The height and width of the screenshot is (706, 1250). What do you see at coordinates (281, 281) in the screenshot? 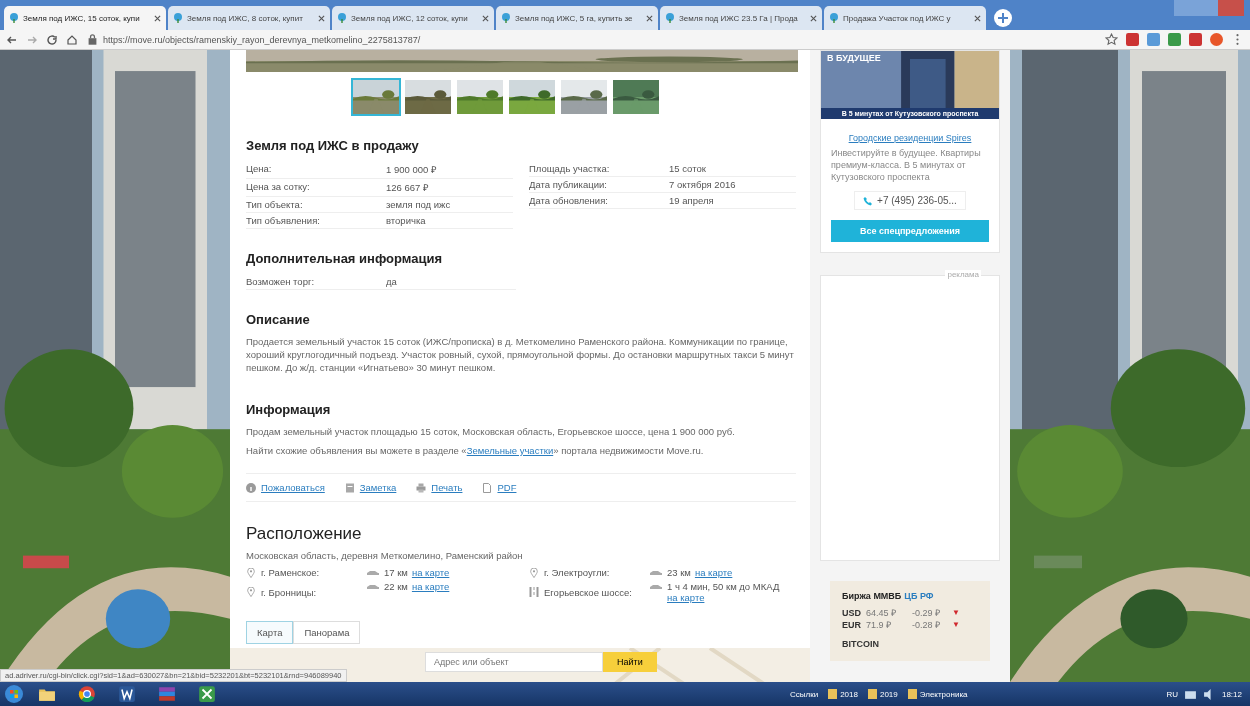
I see `field-label: Возможен торг:` at bounding box center [281, 281].